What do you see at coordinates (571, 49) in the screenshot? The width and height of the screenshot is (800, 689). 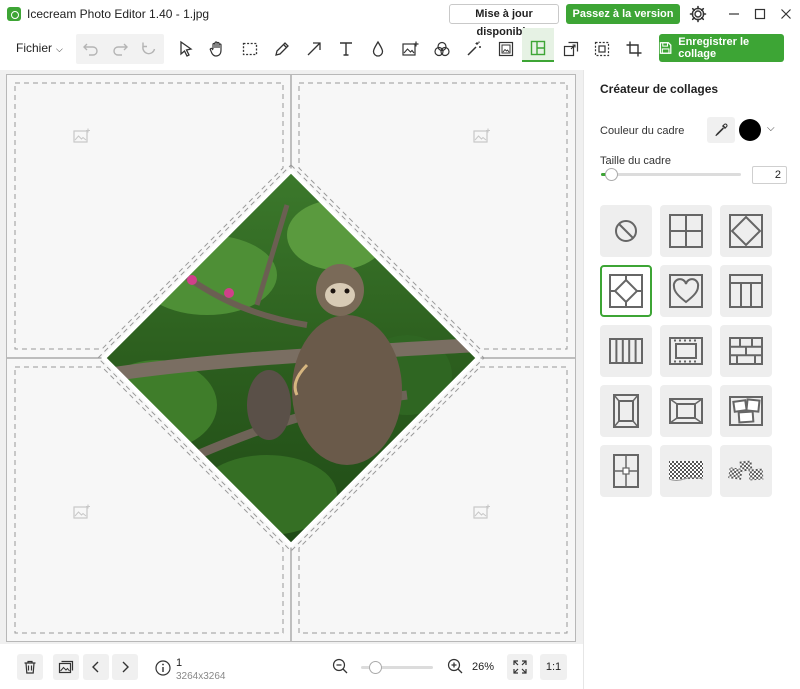 I see `resize-icon` at bounding box center [571, 49].